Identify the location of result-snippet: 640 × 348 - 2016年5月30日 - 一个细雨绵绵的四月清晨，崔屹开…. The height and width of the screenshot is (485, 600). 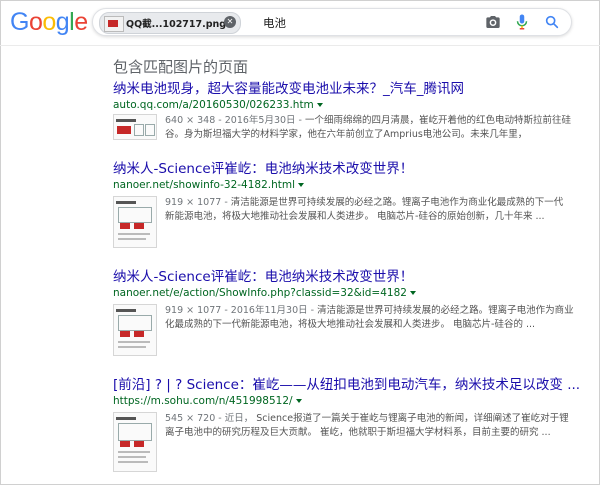
(374, 128).